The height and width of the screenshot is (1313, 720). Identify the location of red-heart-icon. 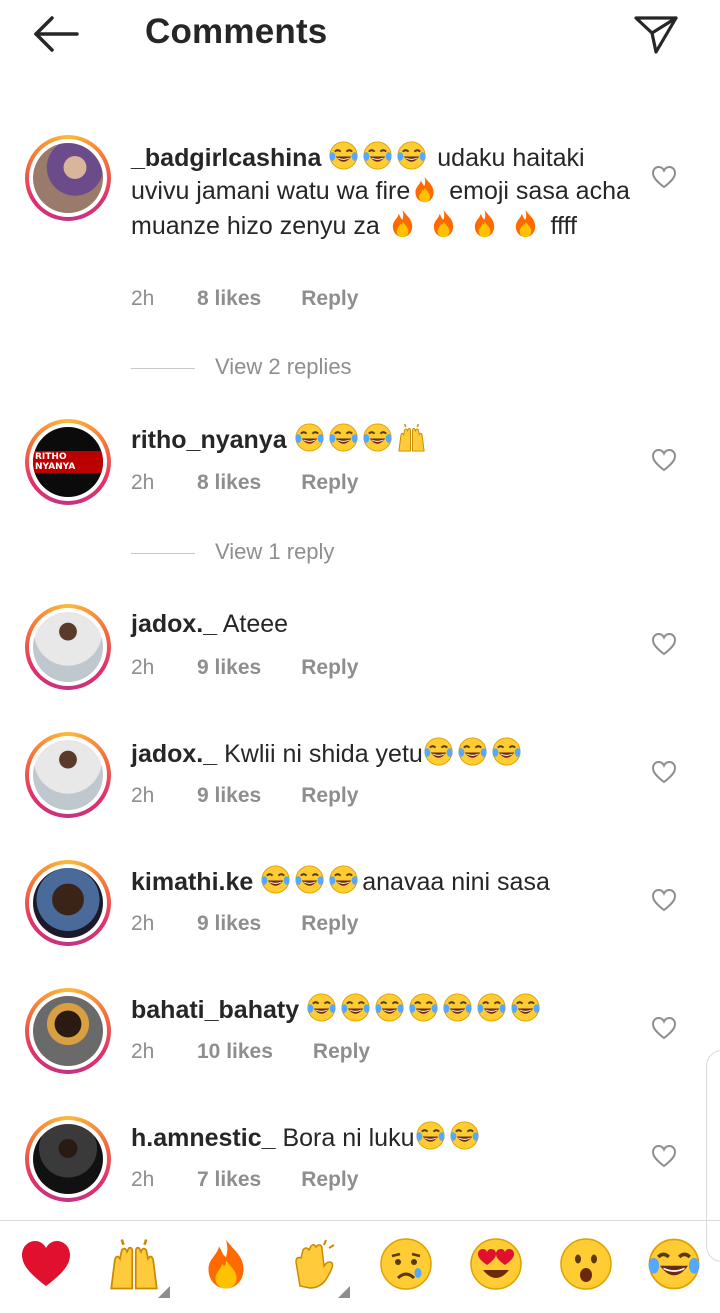
(46, 1264).